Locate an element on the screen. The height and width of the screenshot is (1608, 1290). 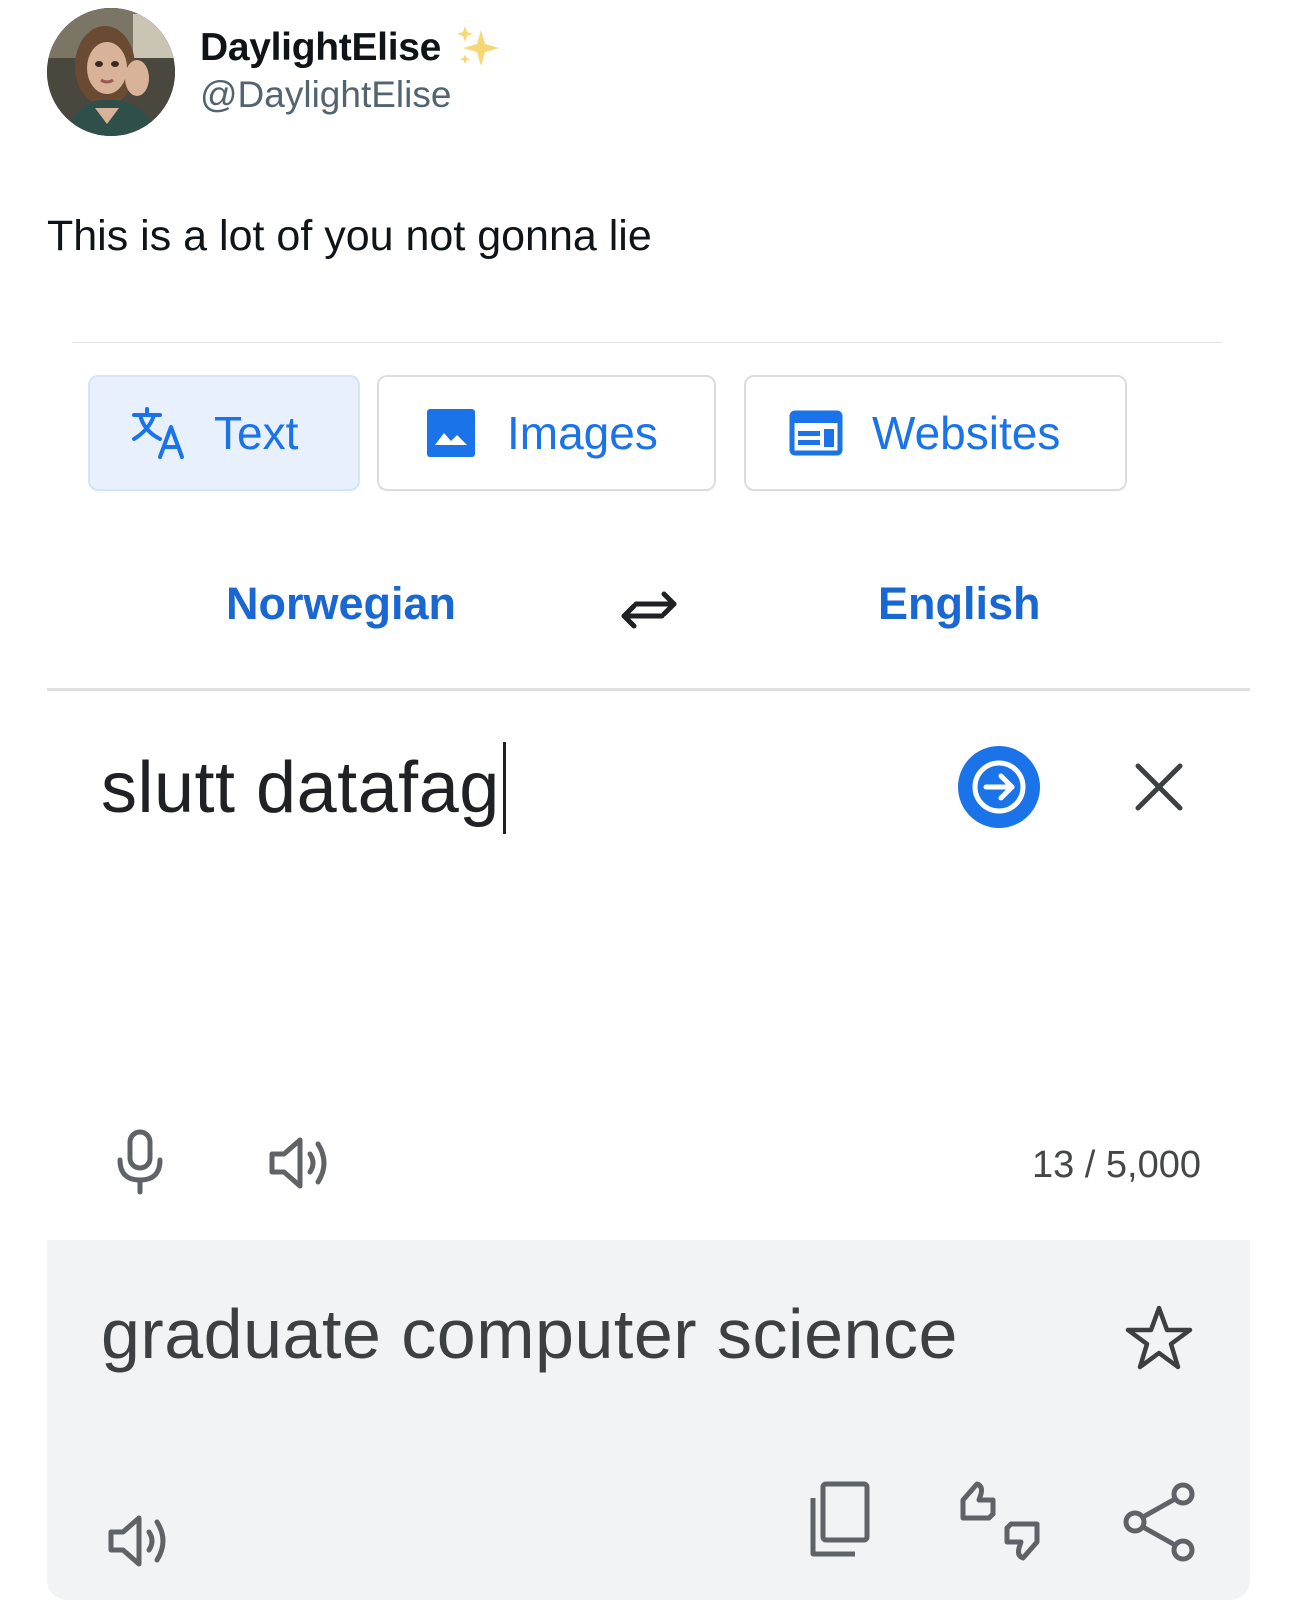
translate-icon is located at coordinates (158, 433).